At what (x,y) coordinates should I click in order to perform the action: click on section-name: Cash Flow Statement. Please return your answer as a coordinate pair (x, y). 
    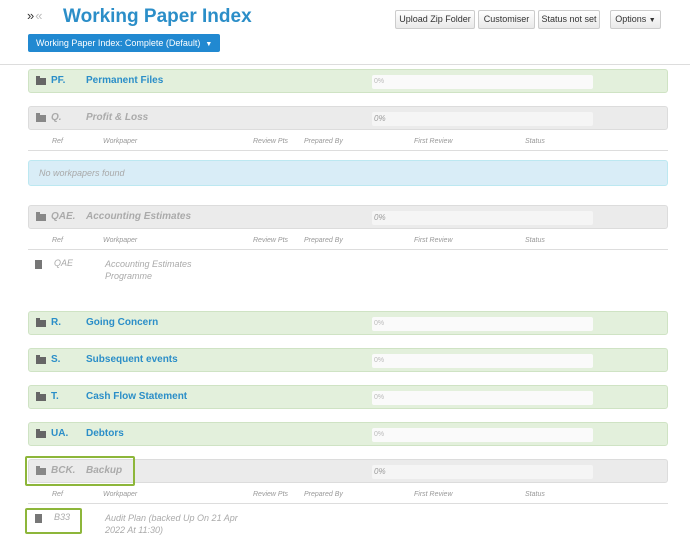
    Looking at the image, I should click on (136, 396).